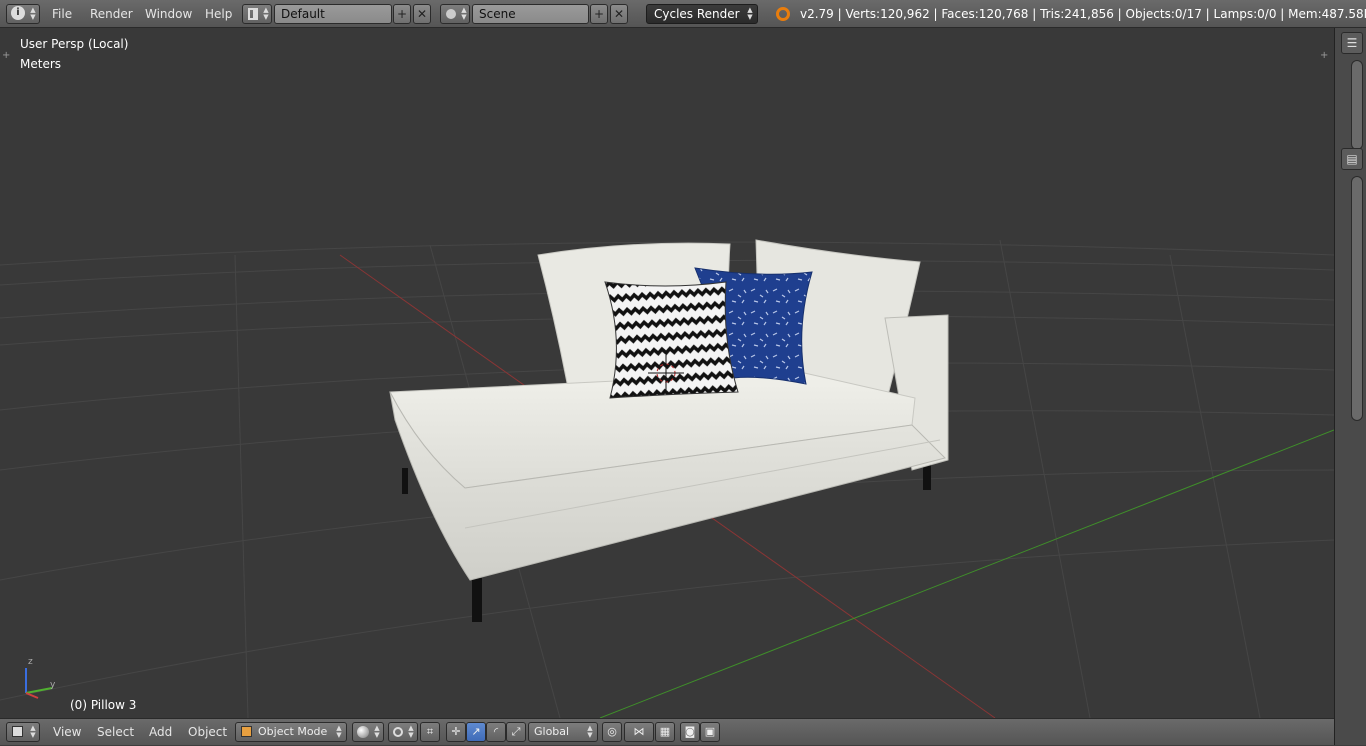 The height and width of the screenshot is (746, 1366). Describe the element at coordinates (1352, 159) in the screenshot. I see `properties-icon: ▤` at that location.